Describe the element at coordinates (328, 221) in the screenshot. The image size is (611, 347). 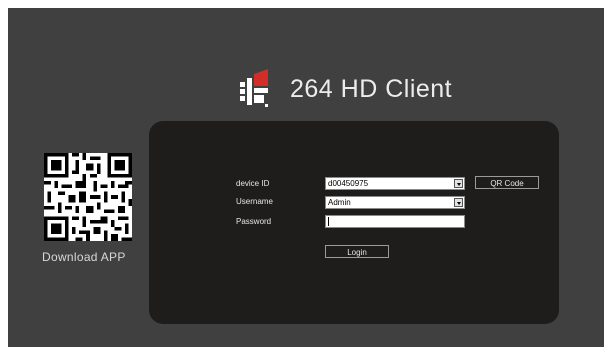
I see `text-caret` at that location.